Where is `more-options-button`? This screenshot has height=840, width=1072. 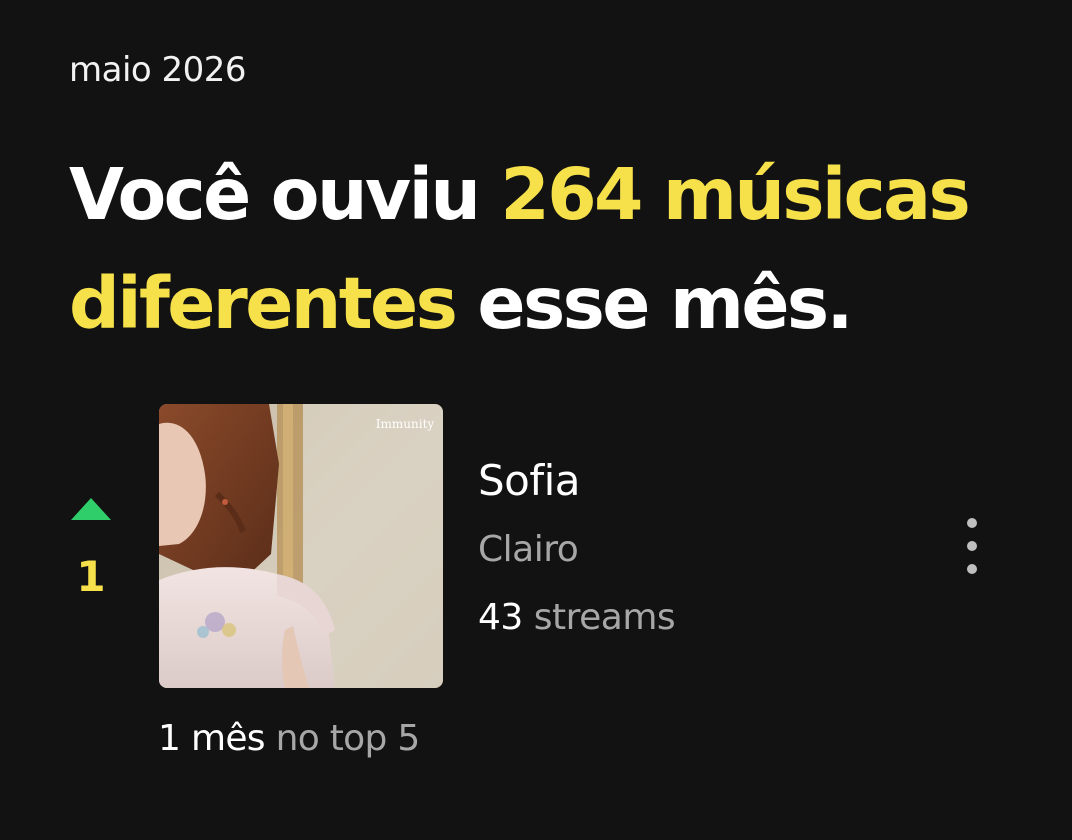 more-options-button is located at coordinates (972, 547).